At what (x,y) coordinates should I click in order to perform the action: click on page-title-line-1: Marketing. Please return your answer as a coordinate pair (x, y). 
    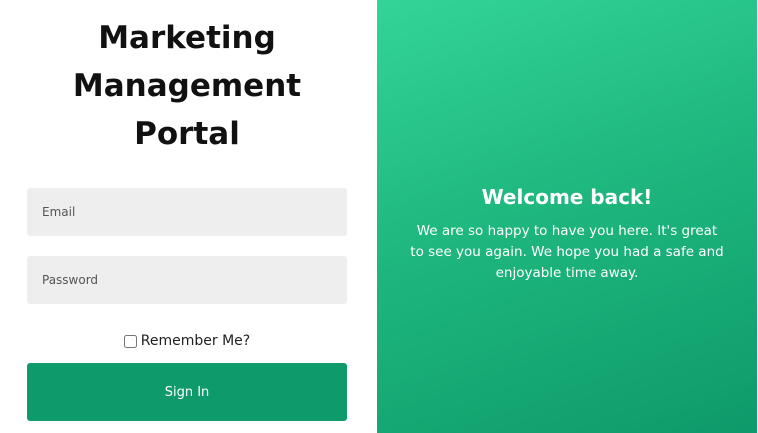
    Looking at the image, I should click on (187, 38).